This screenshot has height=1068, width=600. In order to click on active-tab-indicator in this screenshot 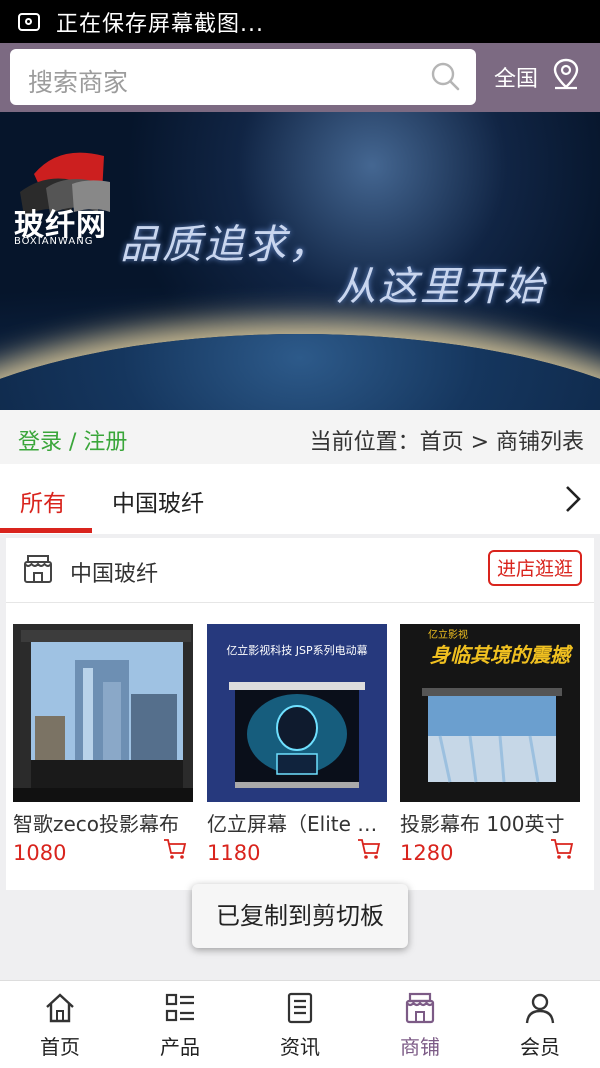, I will do `click(46, 530)`.